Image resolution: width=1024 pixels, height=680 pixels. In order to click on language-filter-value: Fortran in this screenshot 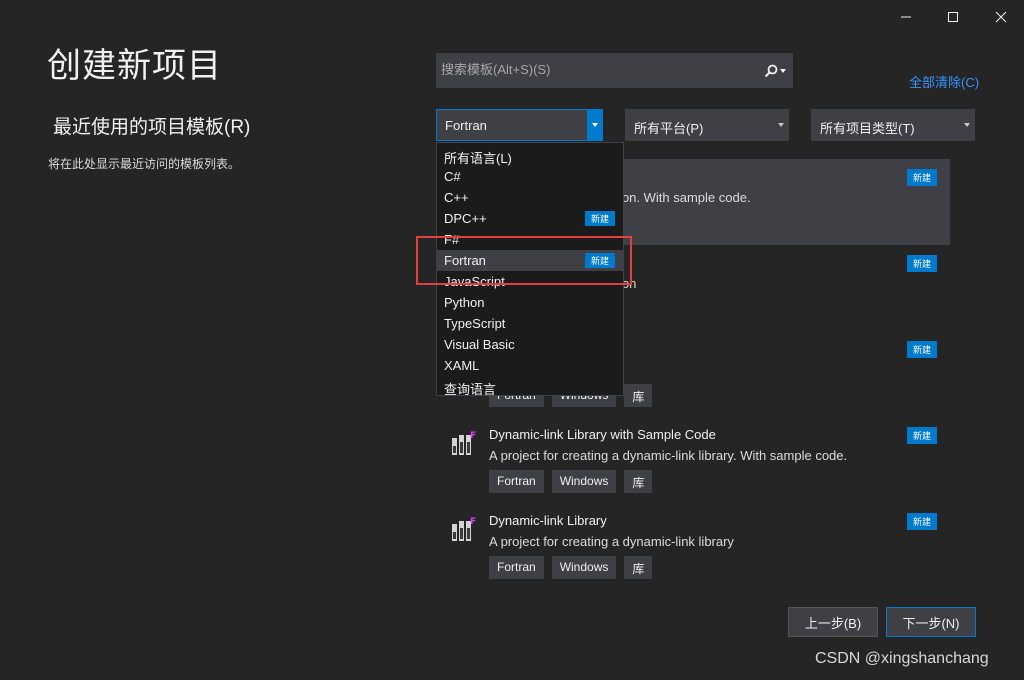, I will do `click(466, 125)`.